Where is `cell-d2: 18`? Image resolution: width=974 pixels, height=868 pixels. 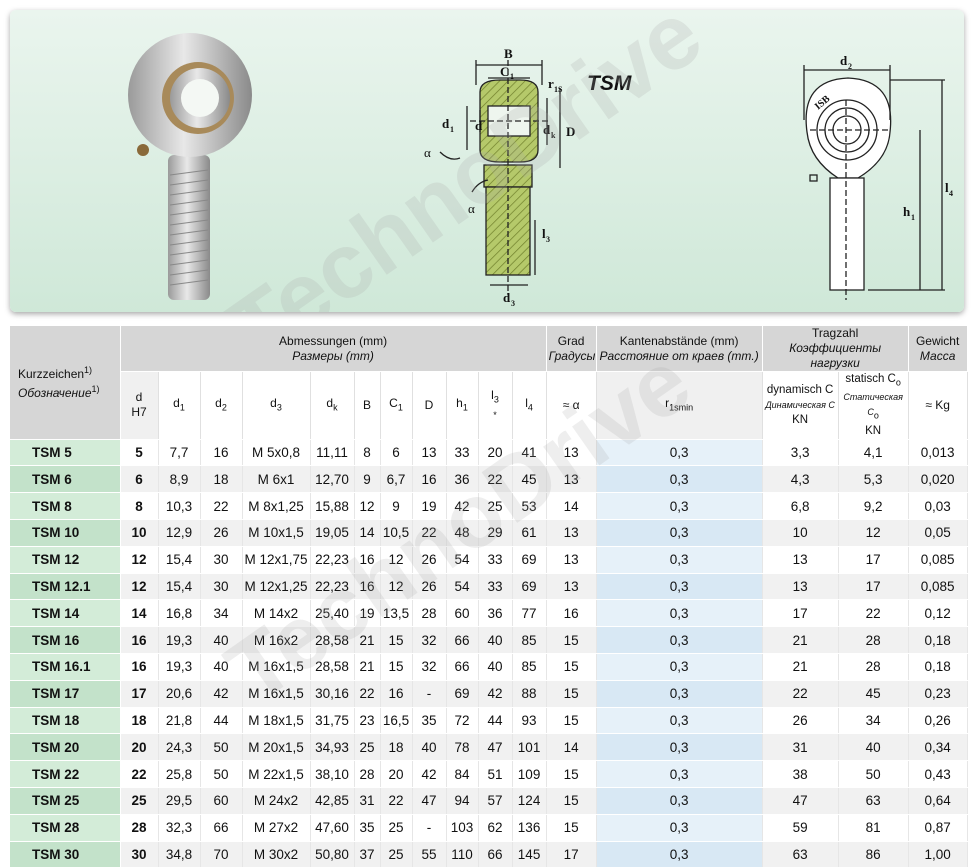 cell-d2: 18 is located at coordinates (221, 479).